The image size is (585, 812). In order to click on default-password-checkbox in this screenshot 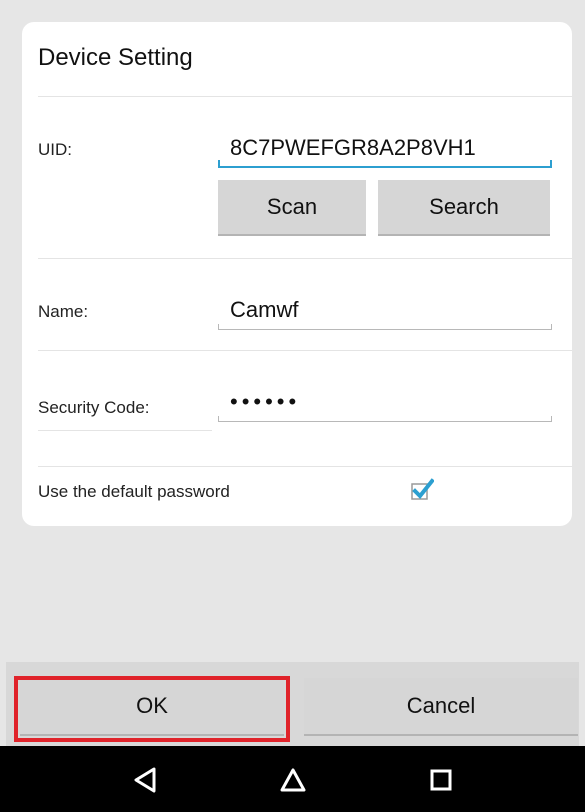, I will do `click(422, 490)`.